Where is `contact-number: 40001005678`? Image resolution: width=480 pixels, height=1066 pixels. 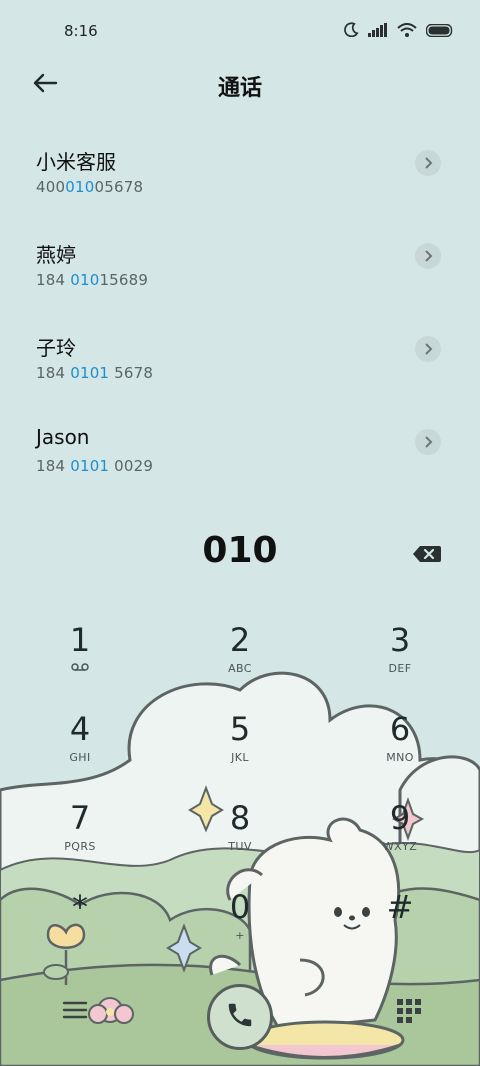
contact-number: 40001005678 is located at coordinates (90, 187).